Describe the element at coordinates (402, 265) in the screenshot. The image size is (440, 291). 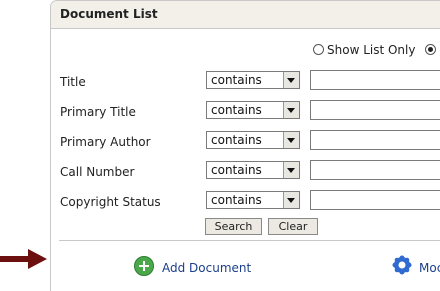
I see `gear-icon` at that location.